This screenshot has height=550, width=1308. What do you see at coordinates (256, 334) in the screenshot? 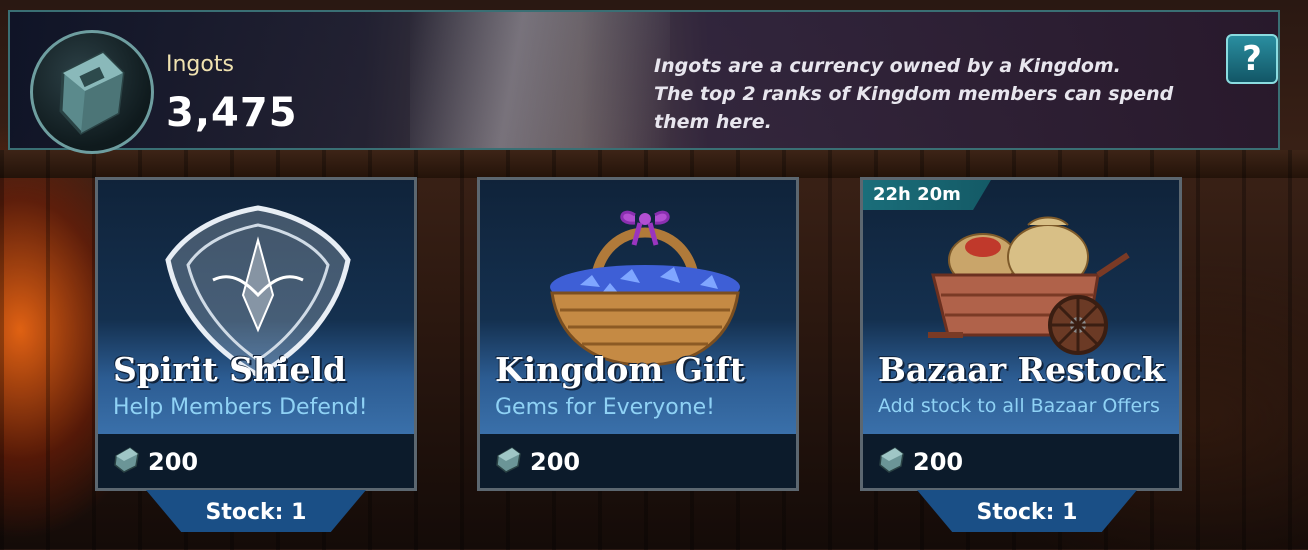
I see `shop-card-spirit-shield: Spirit Shield Help Members Defend! 200` at bounding box center [256, 334].